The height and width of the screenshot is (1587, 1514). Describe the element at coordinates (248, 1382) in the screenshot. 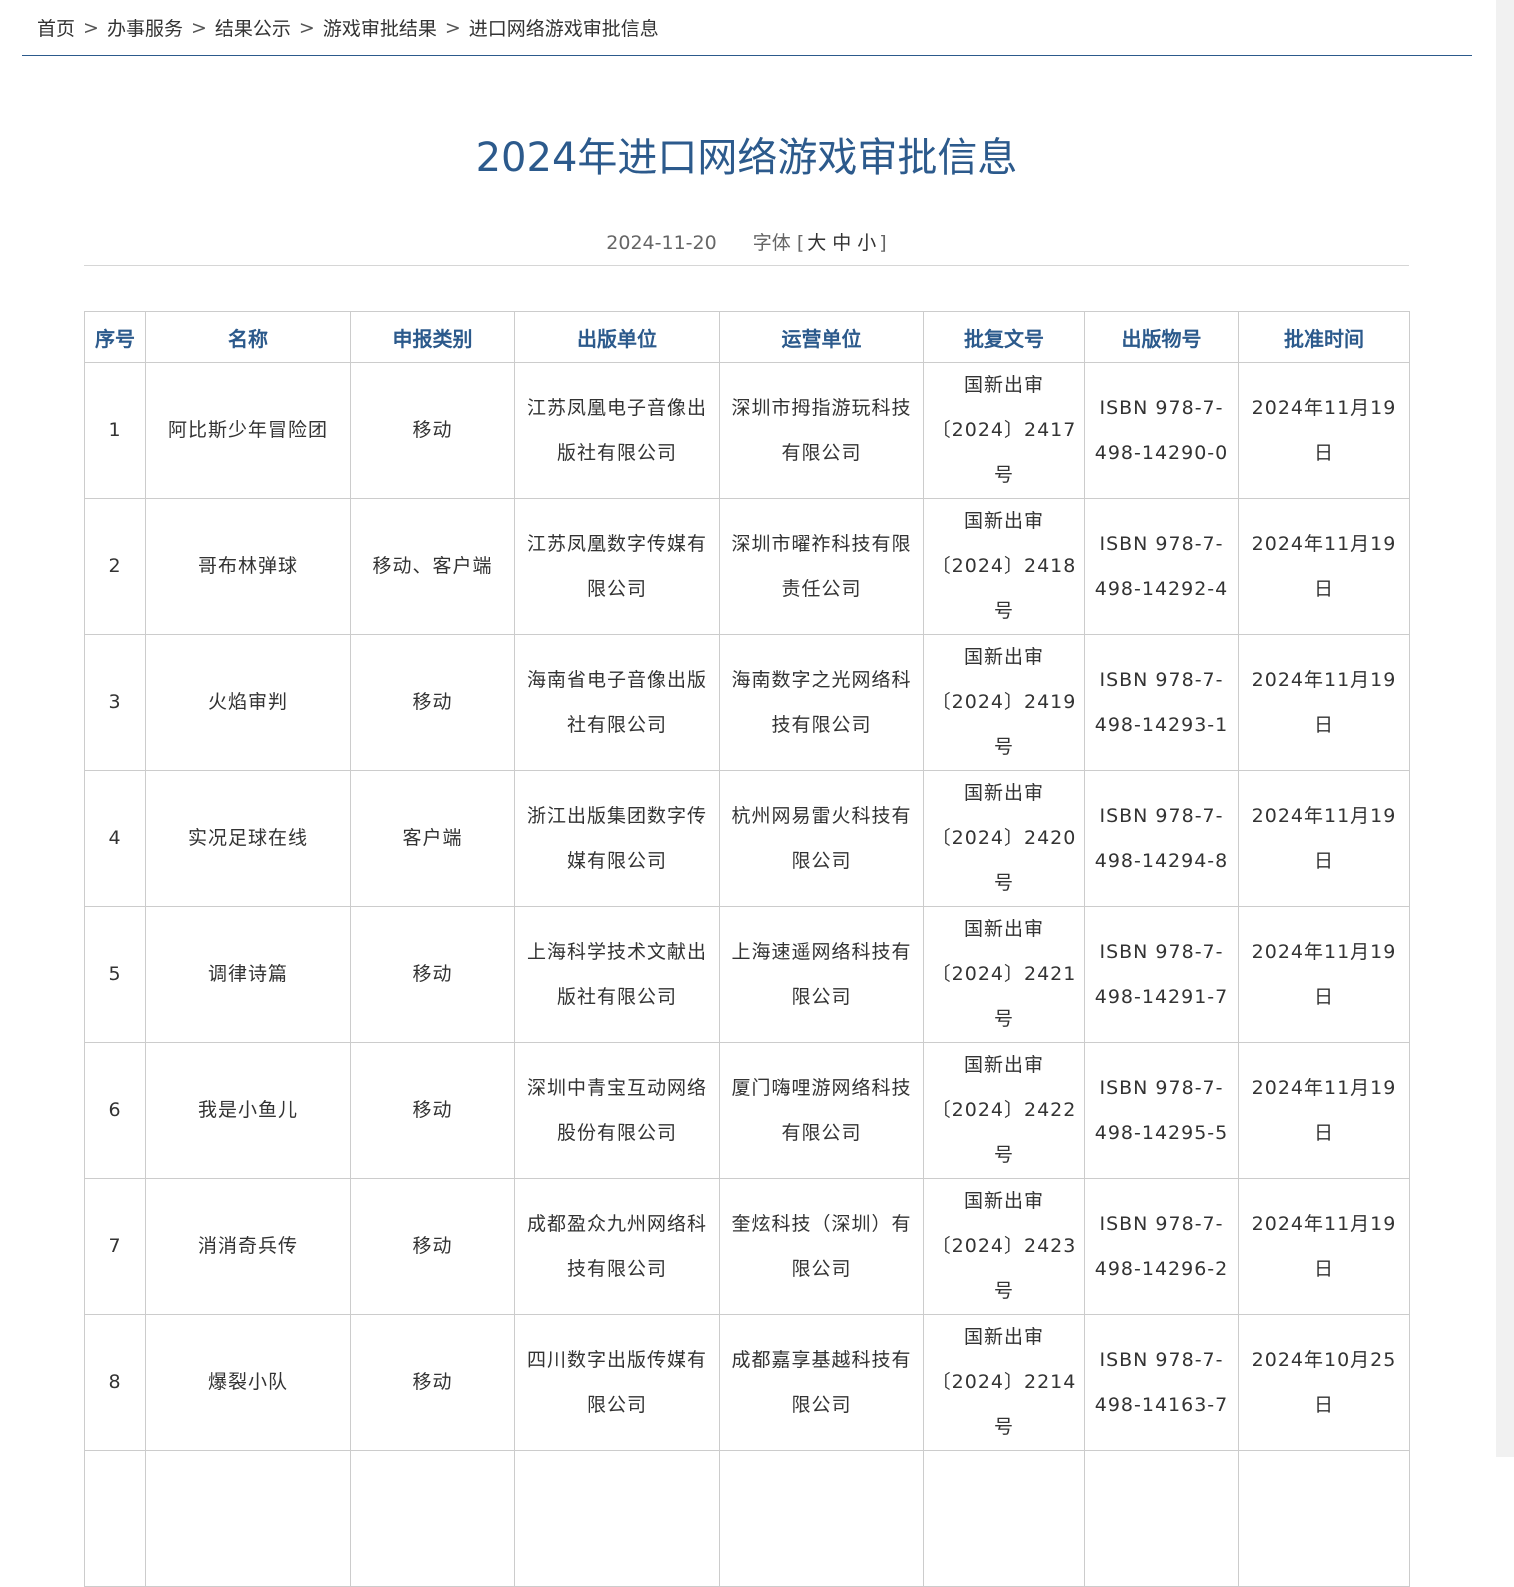

I see `cell-name: 爆裂小队` at that location.